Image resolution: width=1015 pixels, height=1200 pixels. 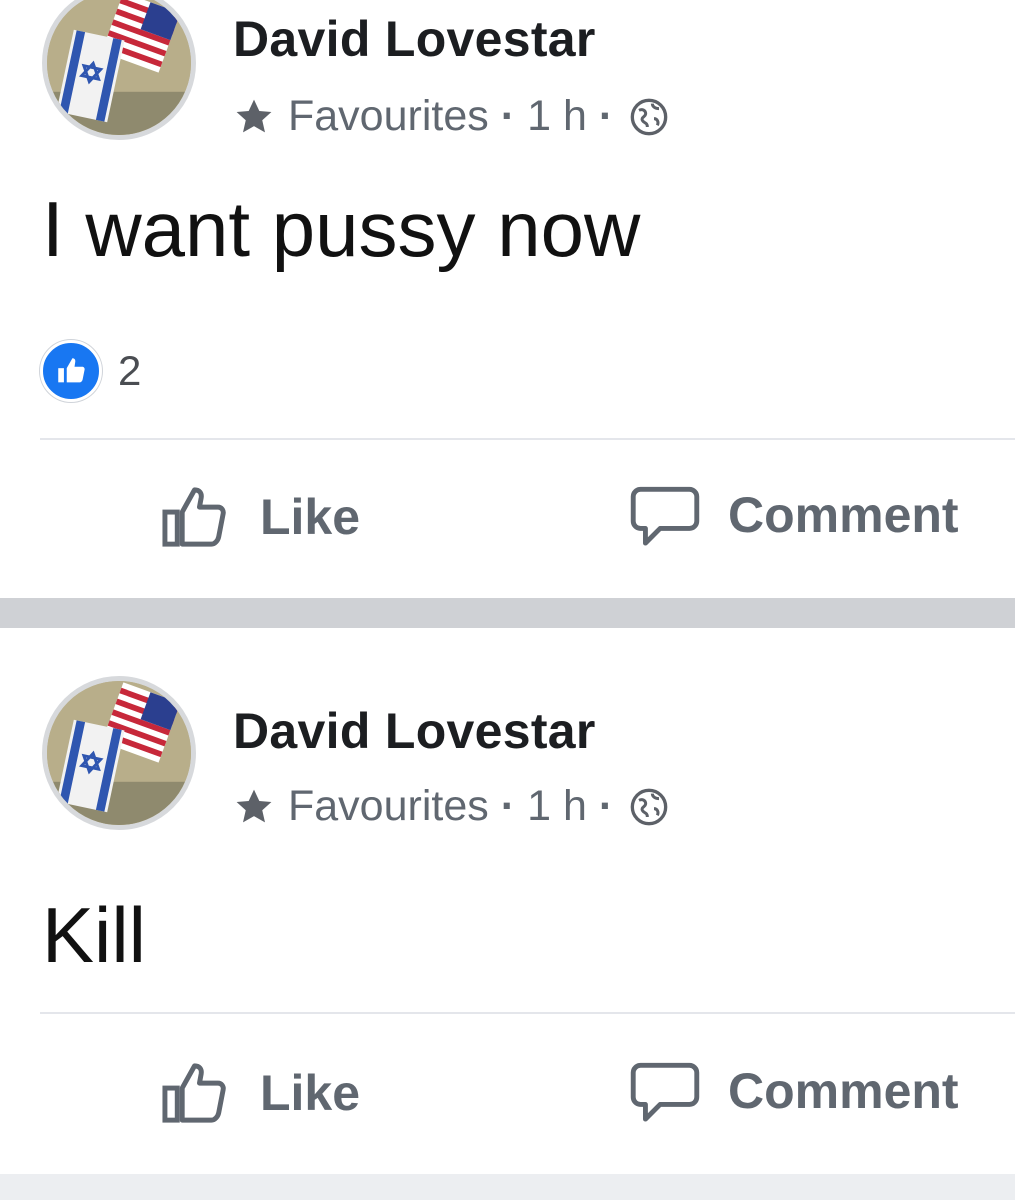 What do you see at coordinates (71, 371) in the screenshot?
I see `like-reaction-icon` at bounding box center [71, 371].